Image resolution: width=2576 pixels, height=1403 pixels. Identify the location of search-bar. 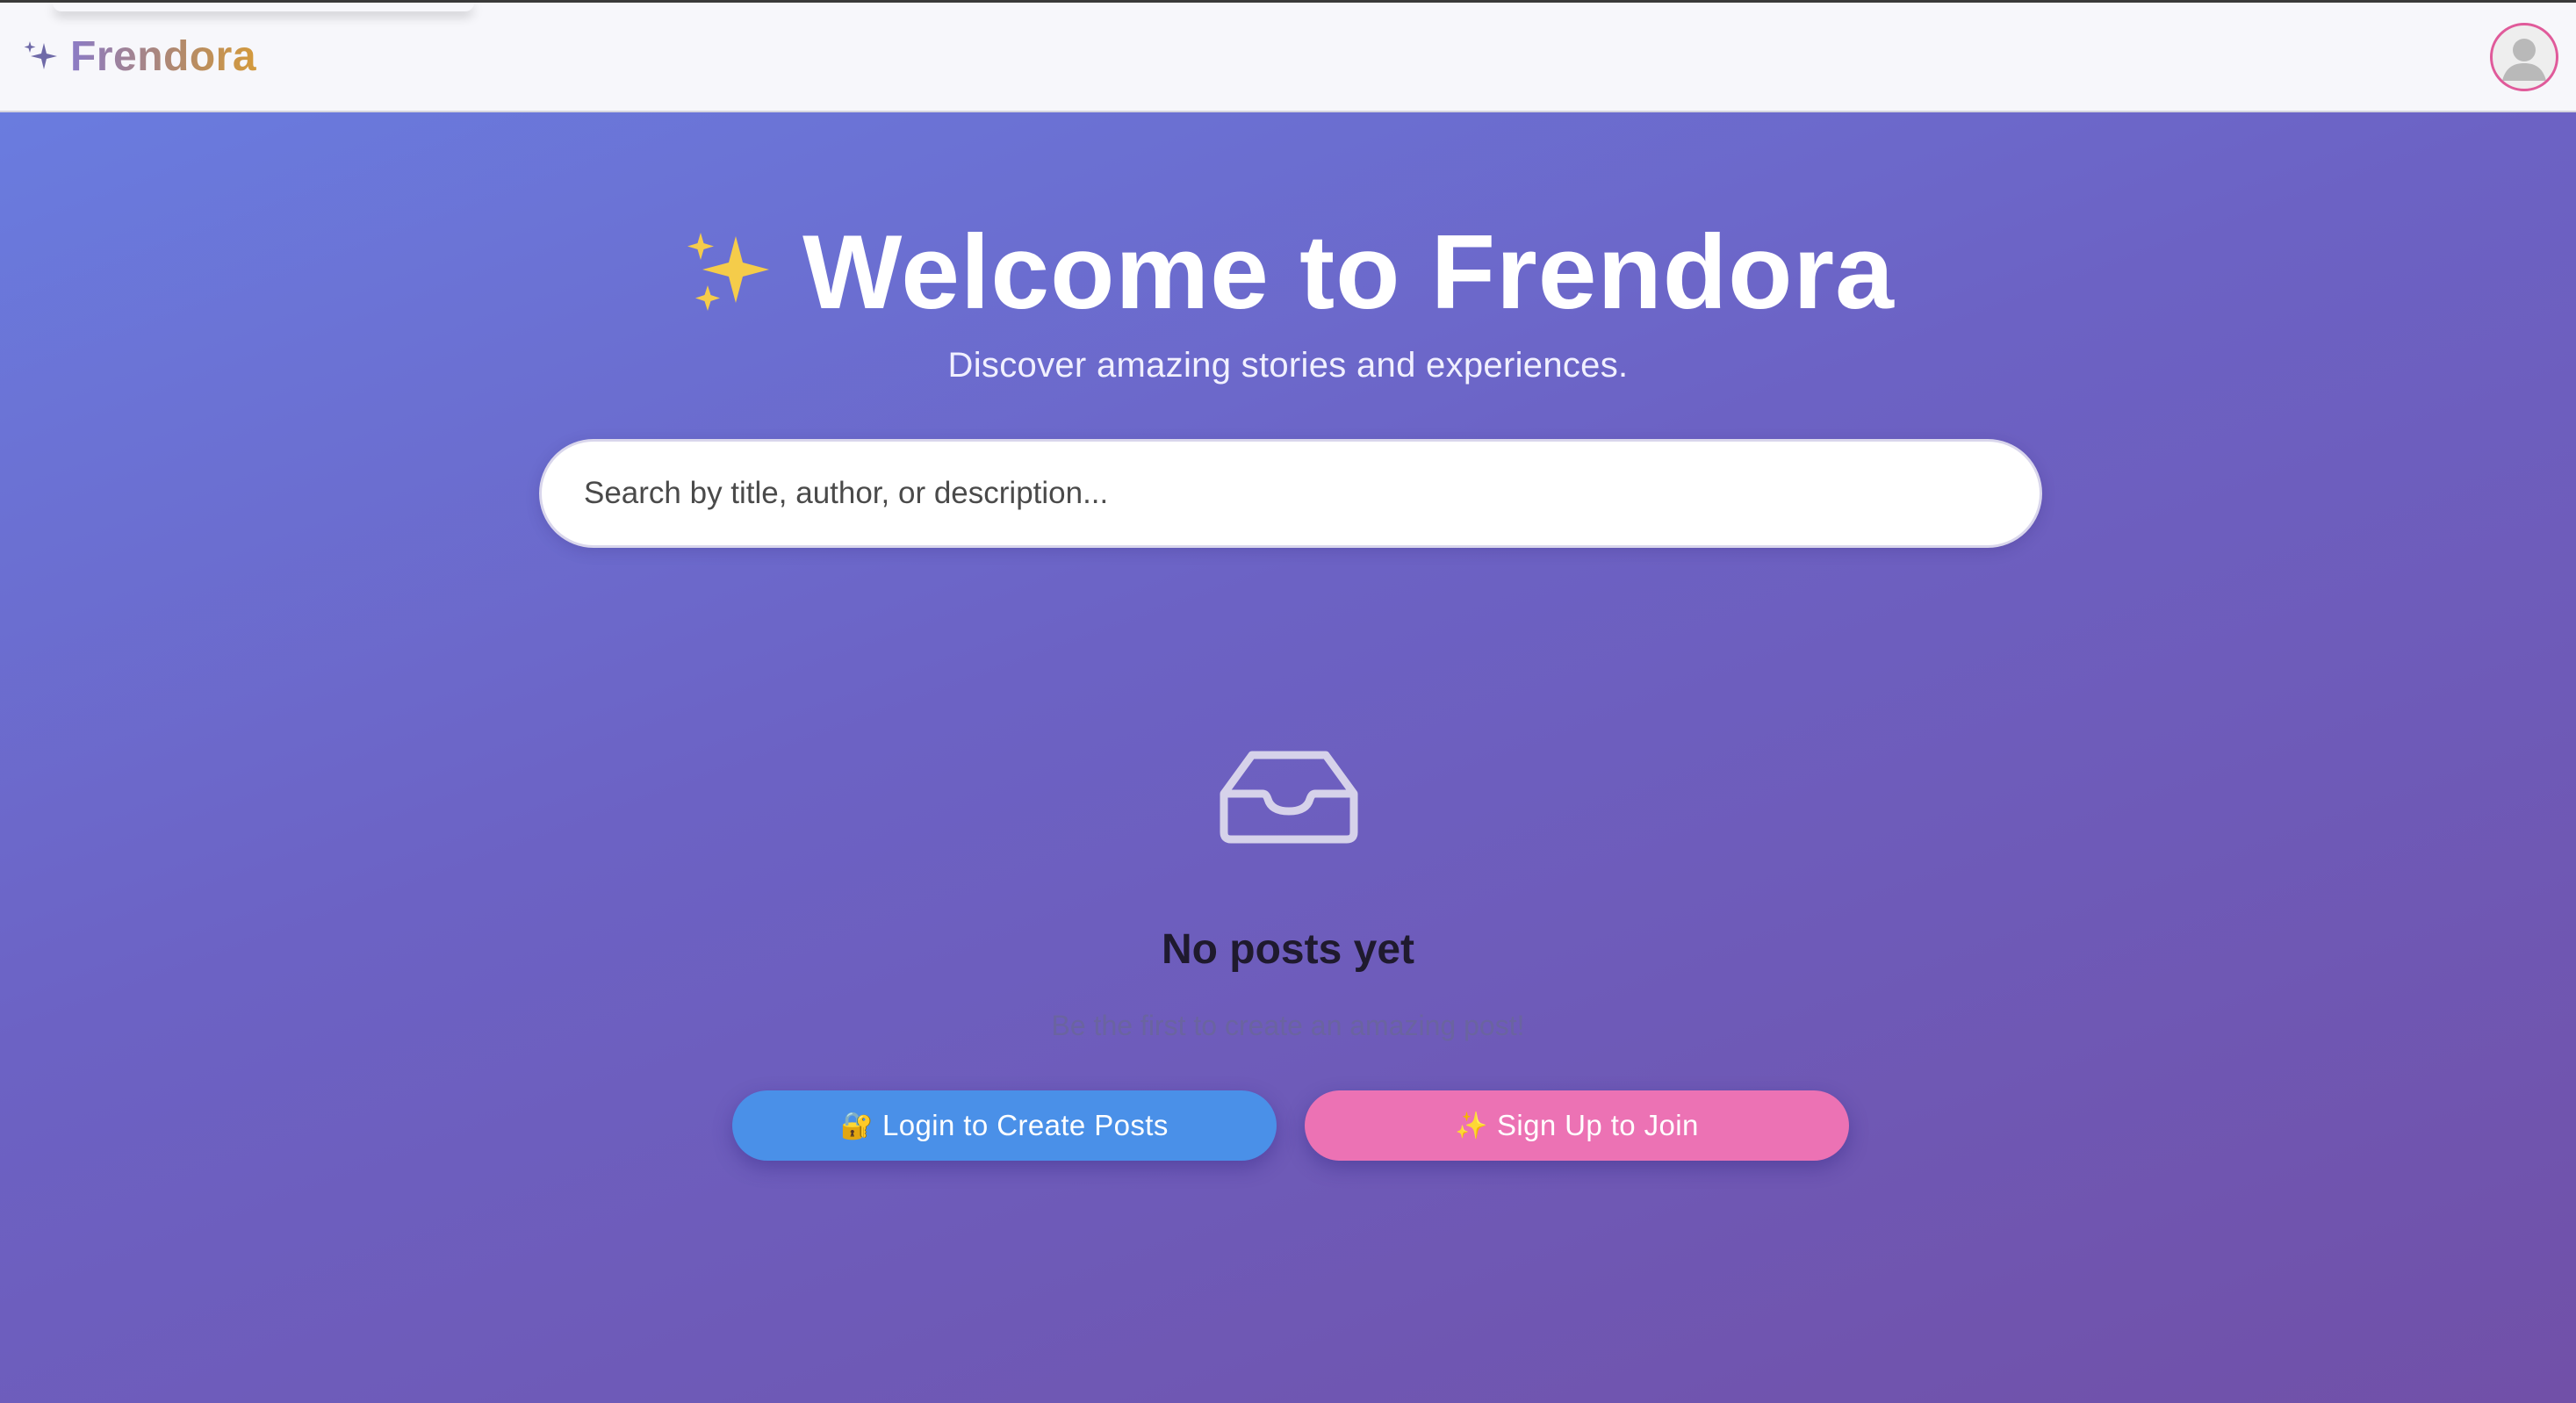
(1290, 494).